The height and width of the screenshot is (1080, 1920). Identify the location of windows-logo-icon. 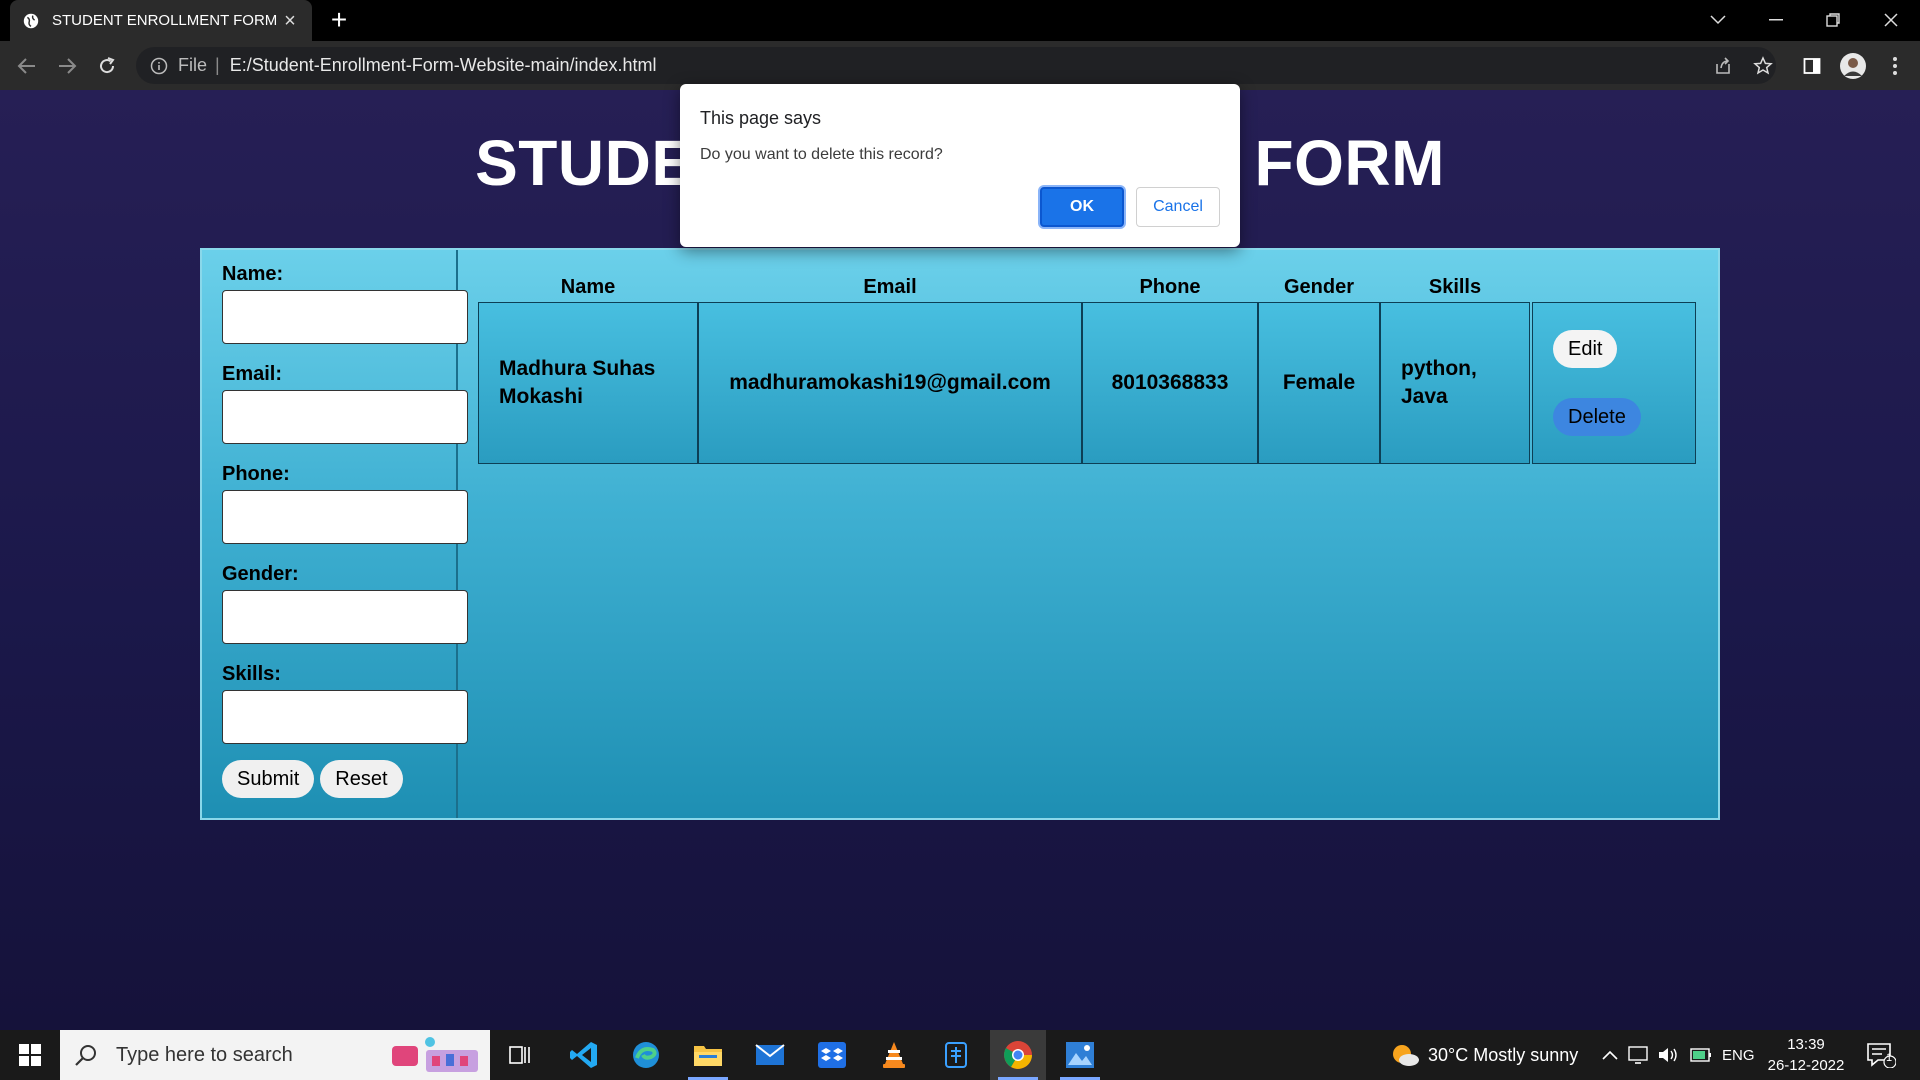
(30, 1055).